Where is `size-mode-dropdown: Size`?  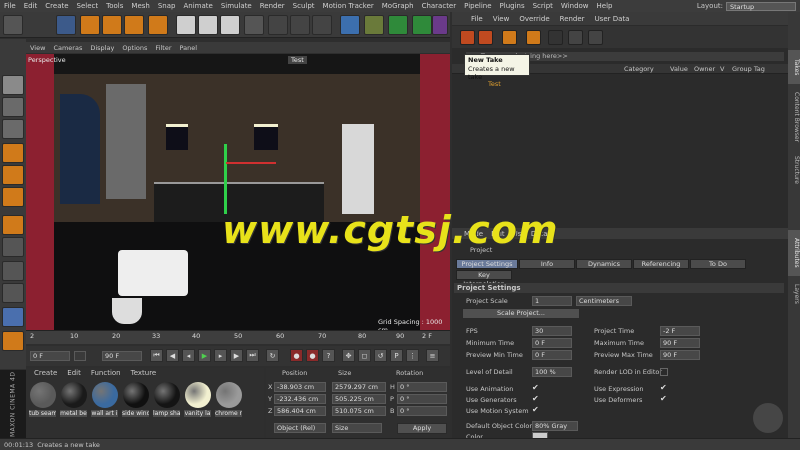
size-mode-dropdown: Size is located at coordinates (357, 428).